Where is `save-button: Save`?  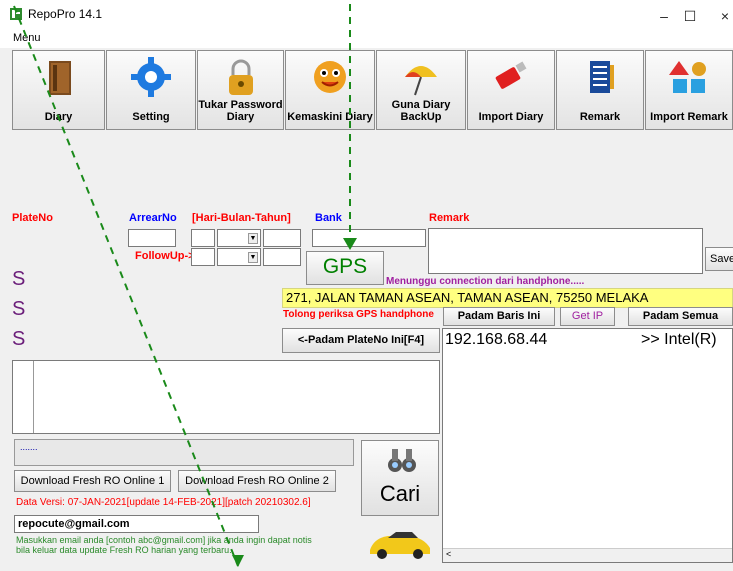 save-button: Save is located at coordinates (719, 259).